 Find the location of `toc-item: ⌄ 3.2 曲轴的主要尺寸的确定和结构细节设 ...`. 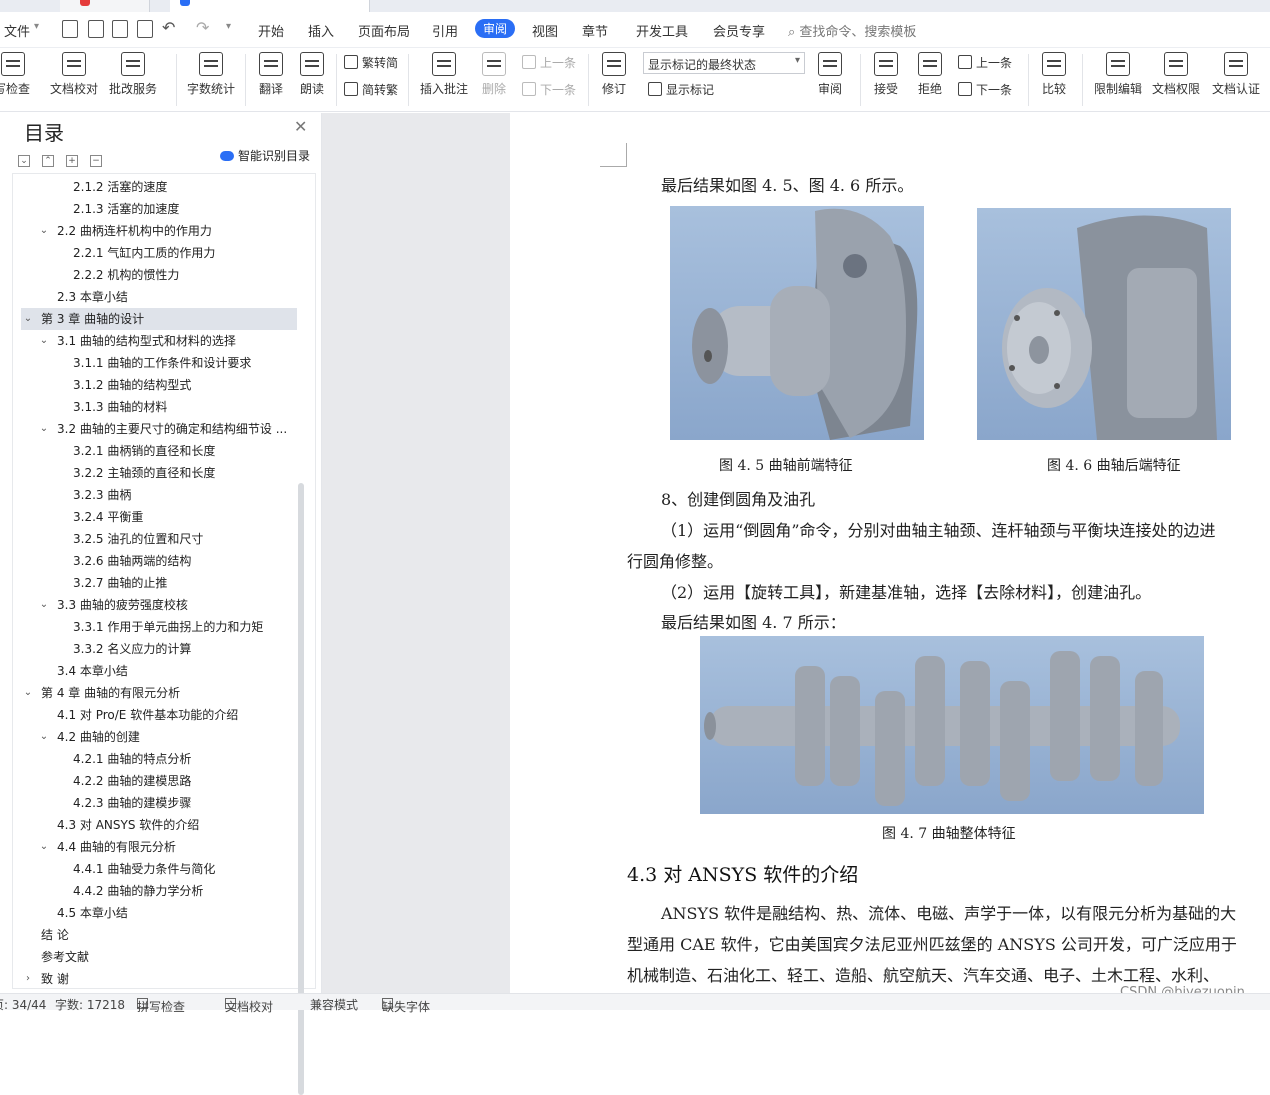

toc-item: ⌄ 3.2 曲轴的主要尺寸的确定和结构细节设 ... is located at coordinates (158, 429).